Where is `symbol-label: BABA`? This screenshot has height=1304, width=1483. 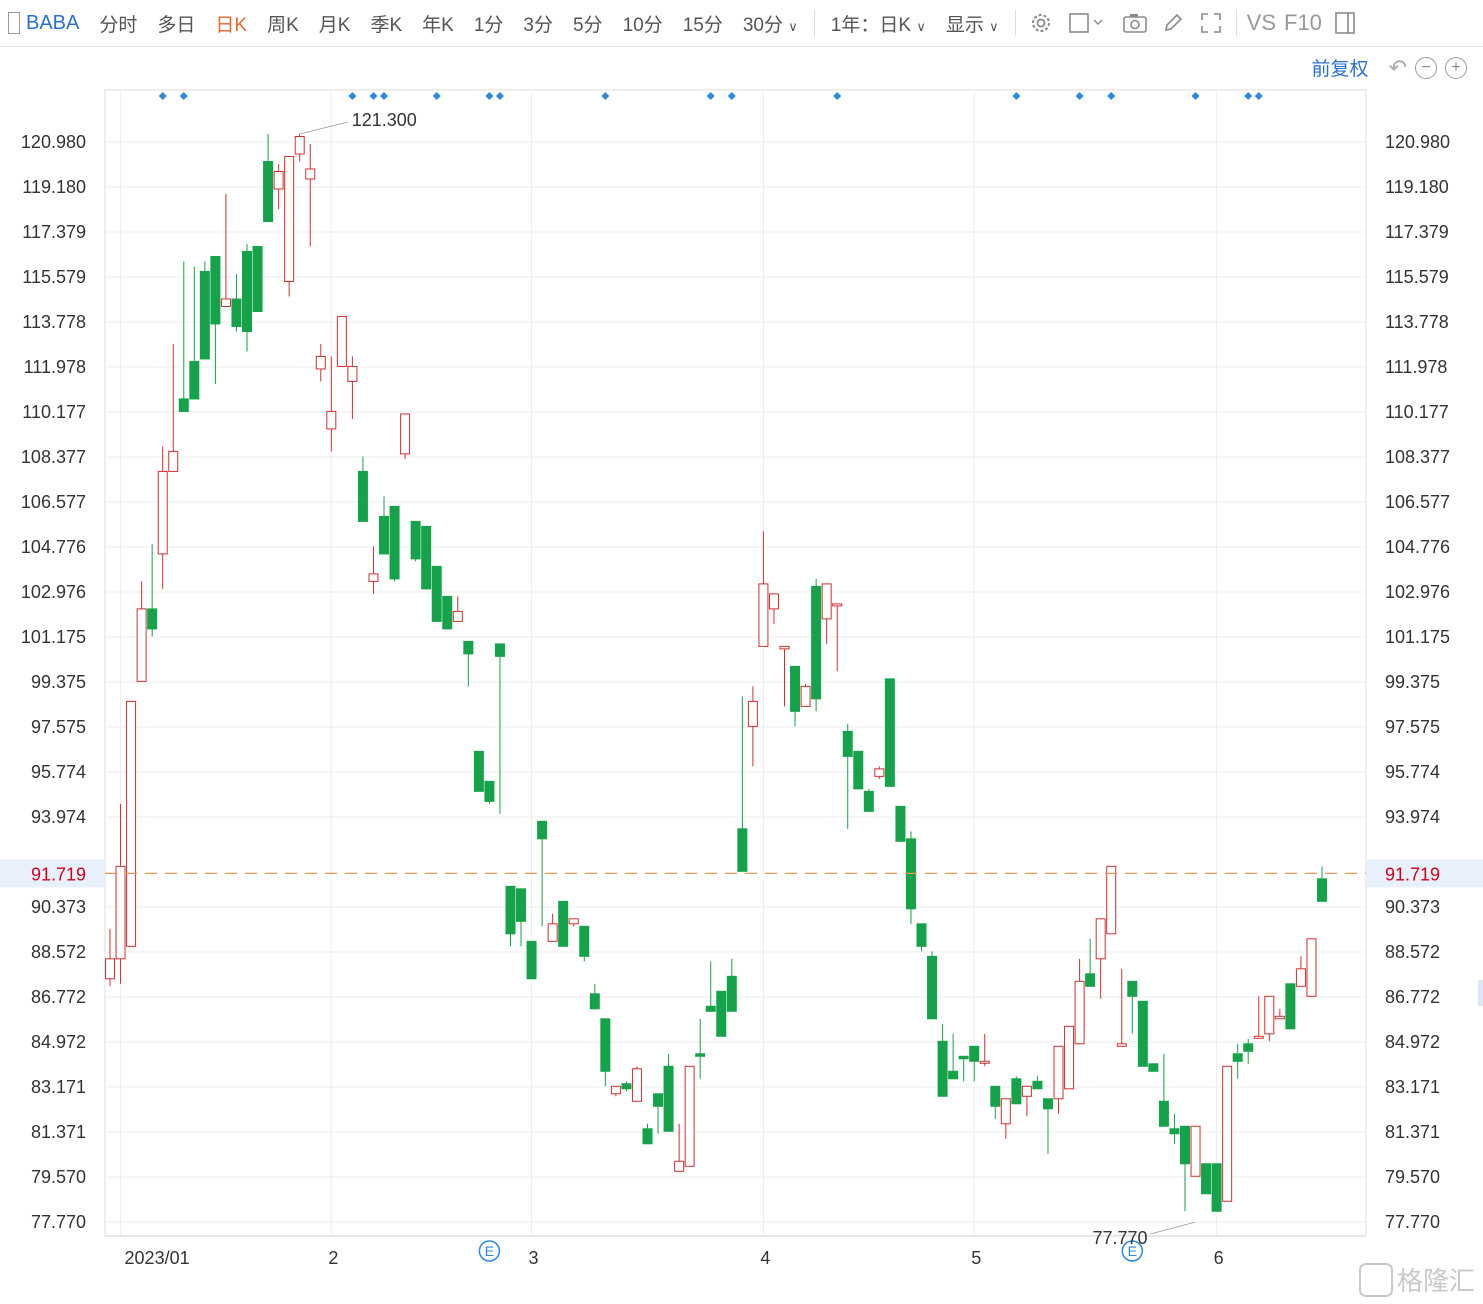
symbol-label: BABA is located at coordinates (54, 23).